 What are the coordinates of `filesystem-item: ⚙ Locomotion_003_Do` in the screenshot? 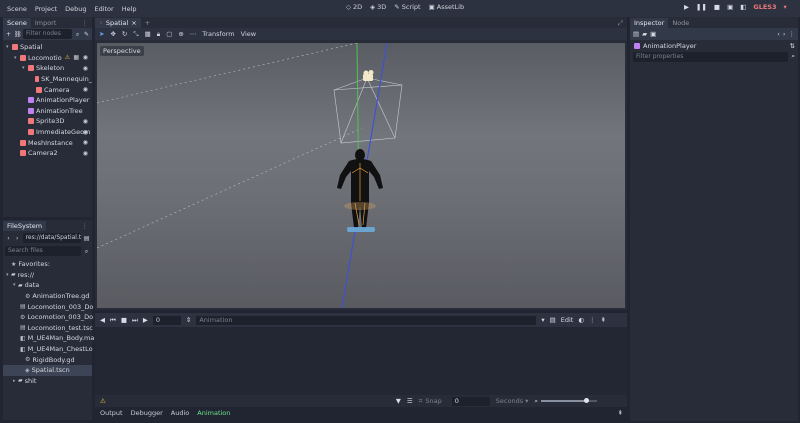 It's located at (48, 317).